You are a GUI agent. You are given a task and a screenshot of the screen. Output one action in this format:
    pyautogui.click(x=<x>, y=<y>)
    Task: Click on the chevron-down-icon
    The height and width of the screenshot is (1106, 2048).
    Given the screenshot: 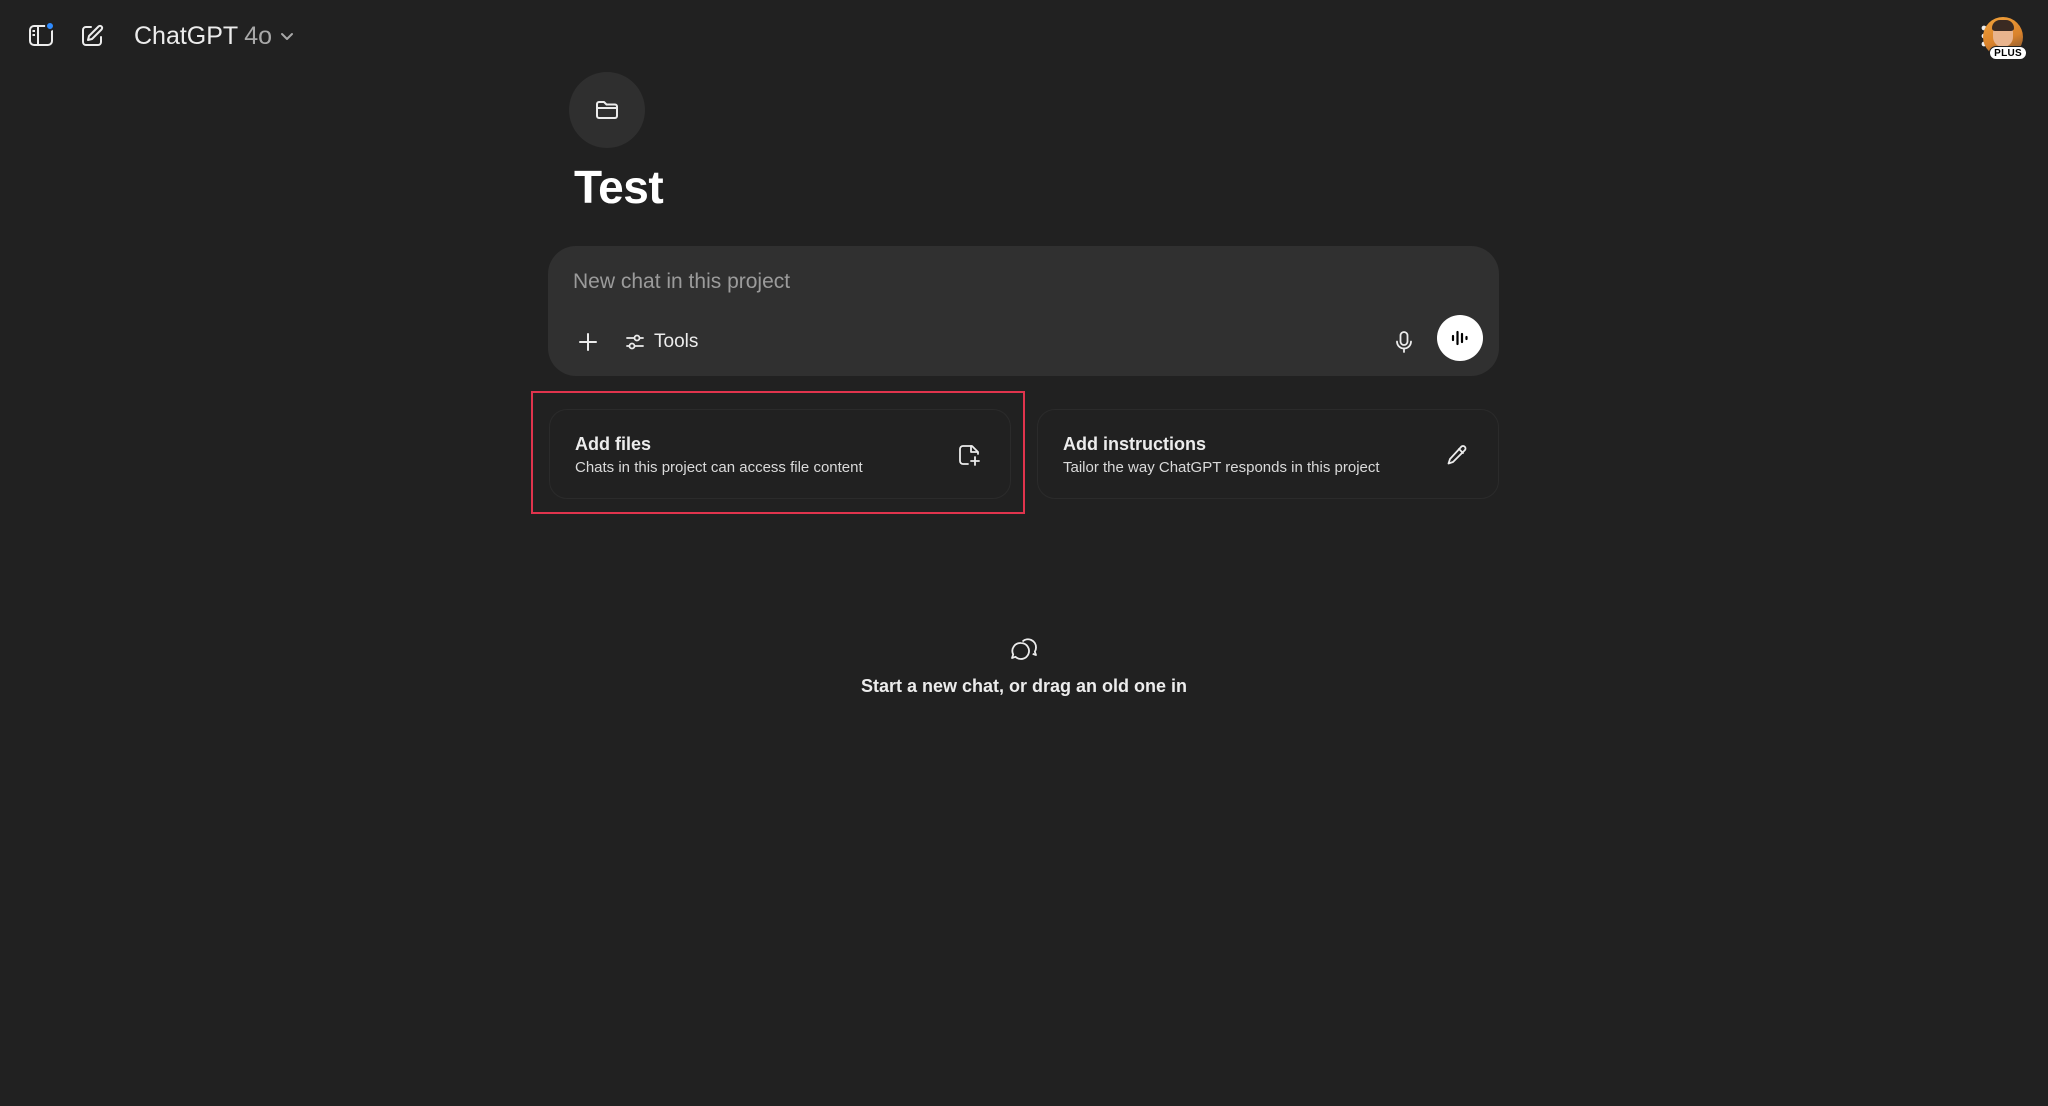 What is the action you would take?
    pyautogui.click(x=287, y=36)
    